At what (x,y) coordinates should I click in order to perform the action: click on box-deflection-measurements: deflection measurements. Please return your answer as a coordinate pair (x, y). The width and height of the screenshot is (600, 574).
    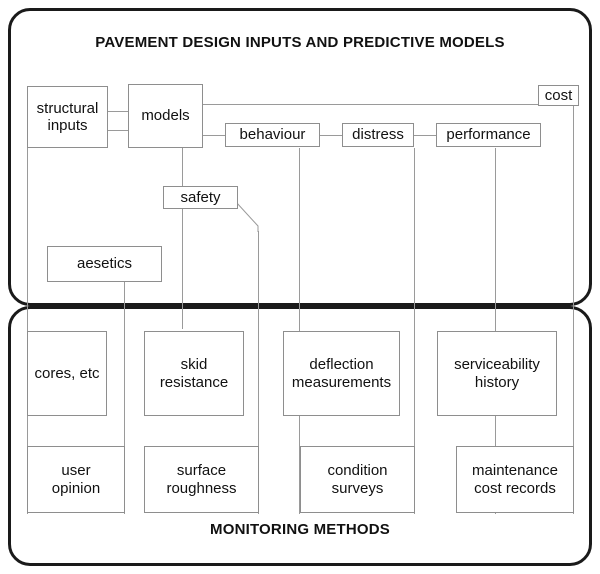
    Looking at the image, I should click on (341, 373).